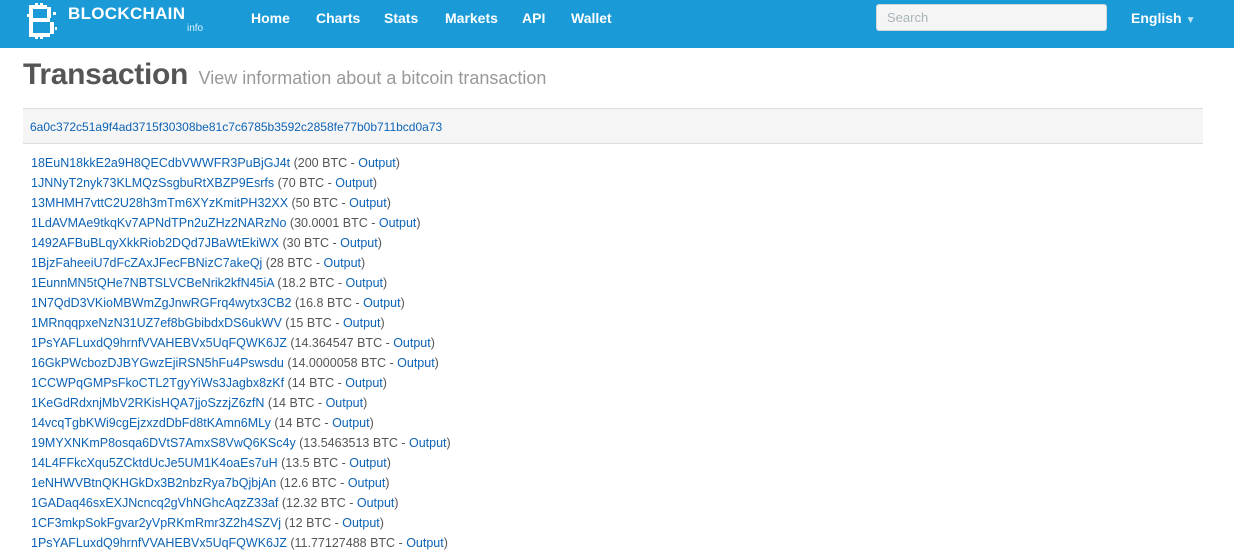 This screenshot has height=560, width=1234. Describe the element at coordinates (270, 18) in the screenshot. I see `nav-home: Home` at that location.